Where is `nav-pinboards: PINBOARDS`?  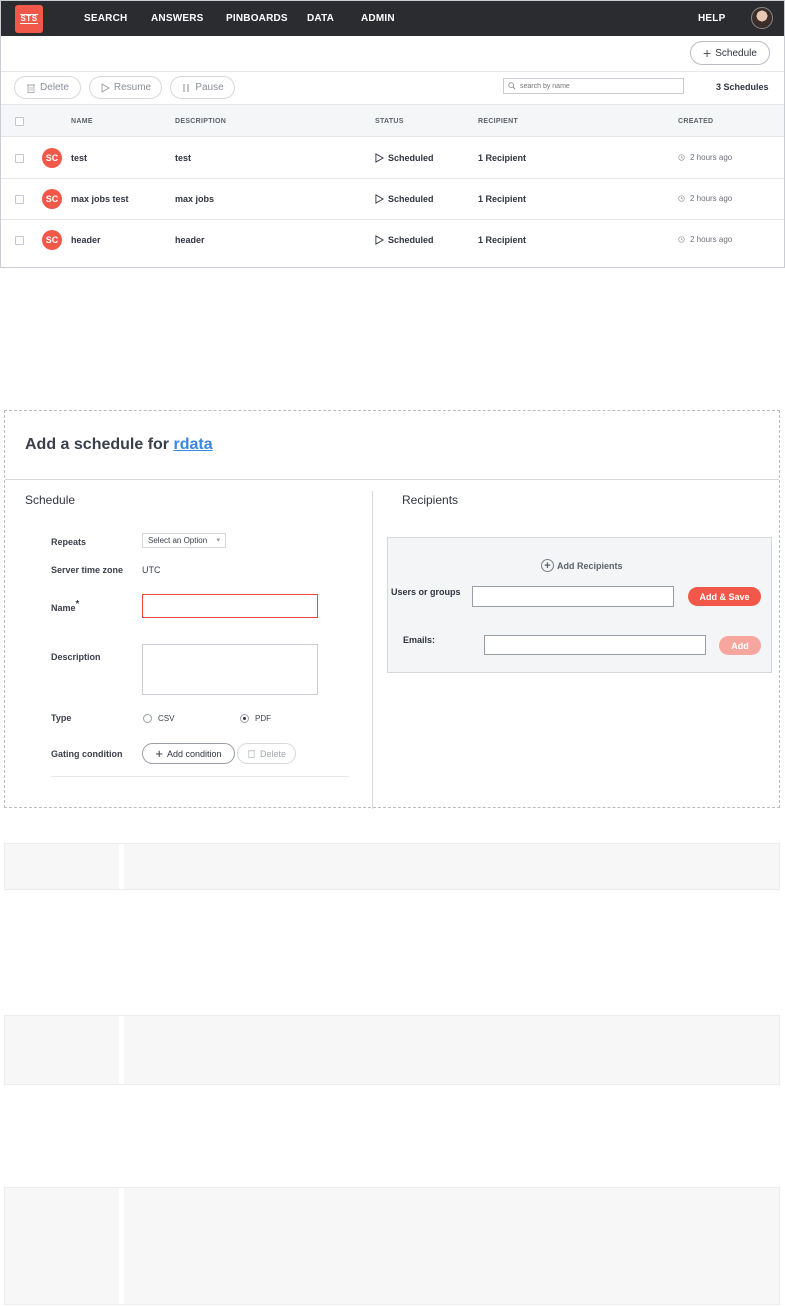
nav-pinboards: PINBOARDS is located at coordinates (257, 18).